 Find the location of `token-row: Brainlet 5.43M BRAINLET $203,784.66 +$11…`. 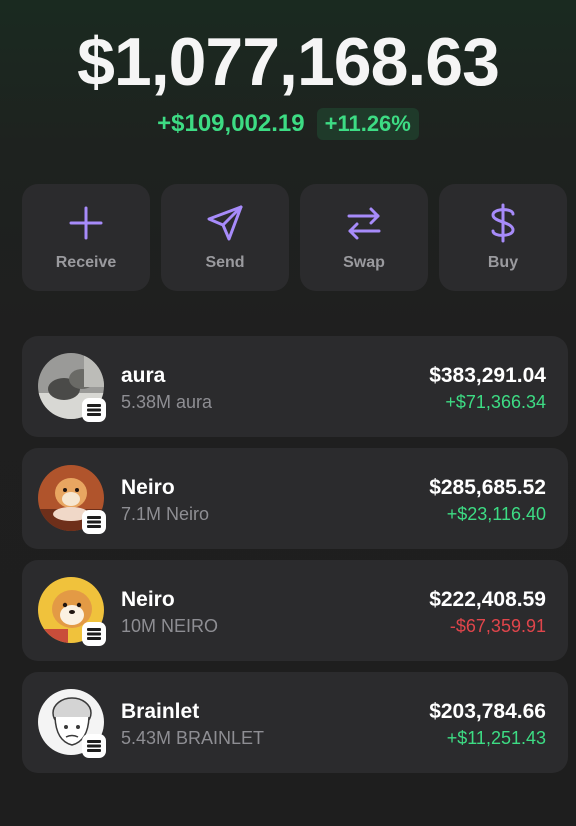

token-row: Brainlet 5.43M BRAINLET $203,784.66 +$11… is located at coordinates (295, 722).